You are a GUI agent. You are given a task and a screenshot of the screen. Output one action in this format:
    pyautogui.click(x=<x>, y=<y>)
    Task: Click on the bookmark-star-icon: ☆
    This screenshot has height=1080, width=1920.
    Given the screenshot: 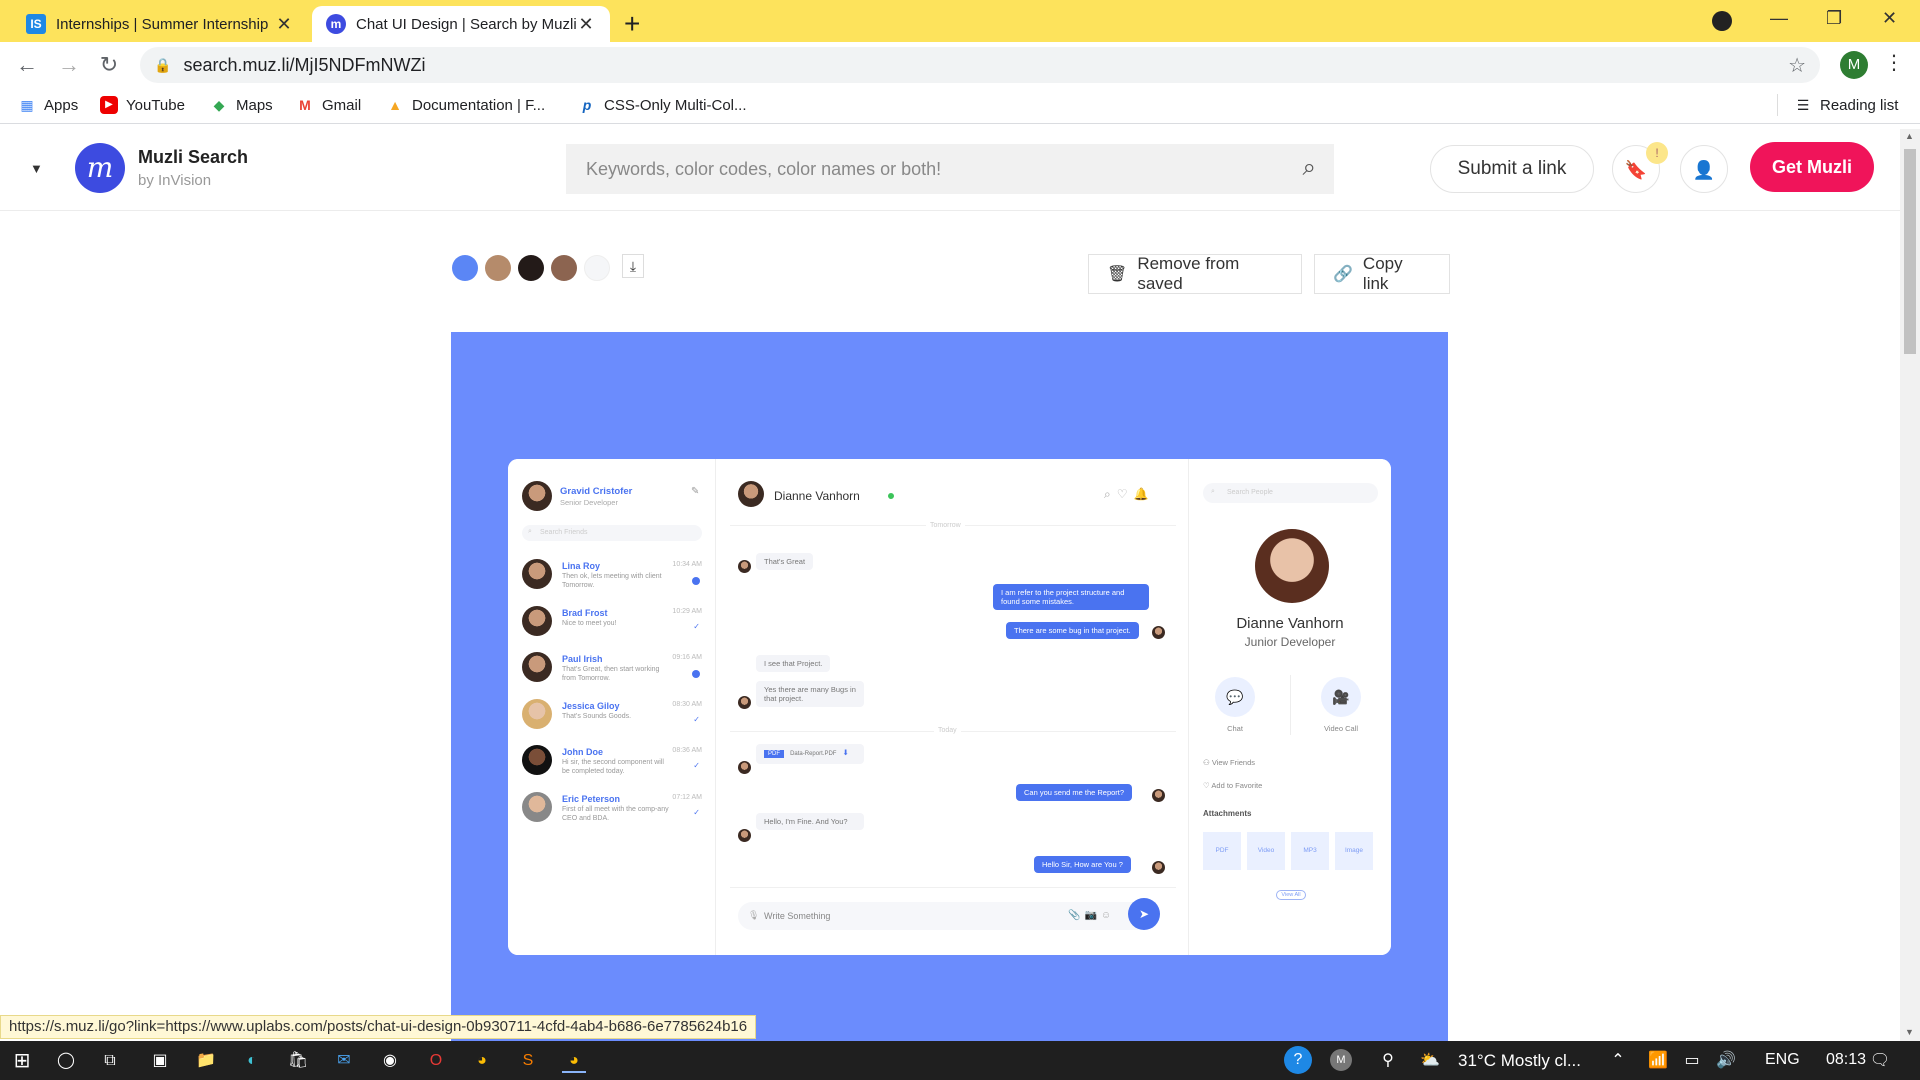 What is the action you would take?
    pyautogui.click(x=1797, y=65)
    